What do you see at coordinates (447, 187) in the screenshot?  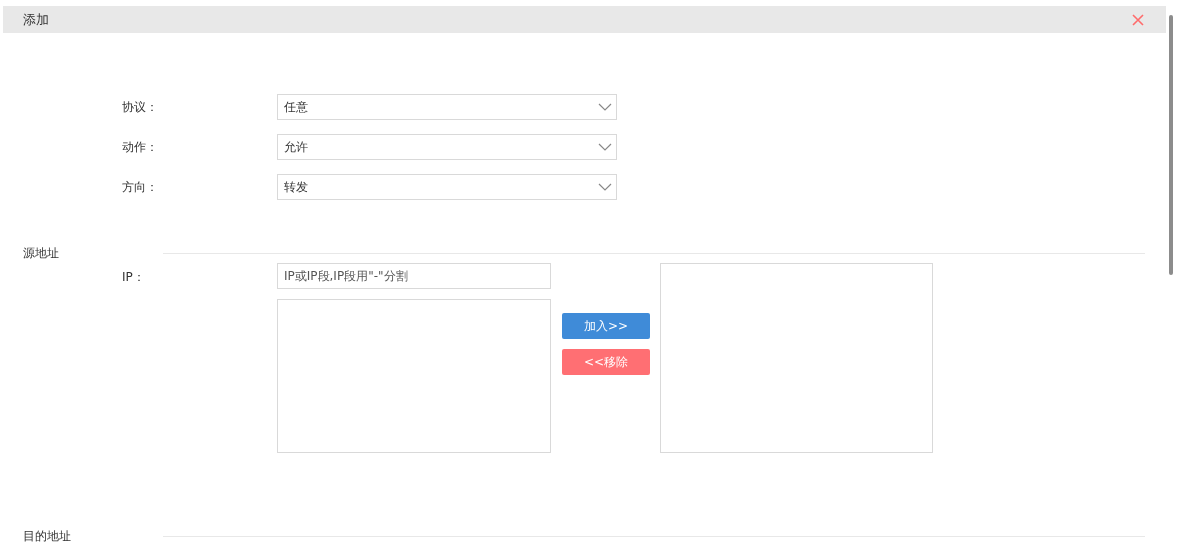 I see `select-field: 转发` at bounding box center [447, 187].